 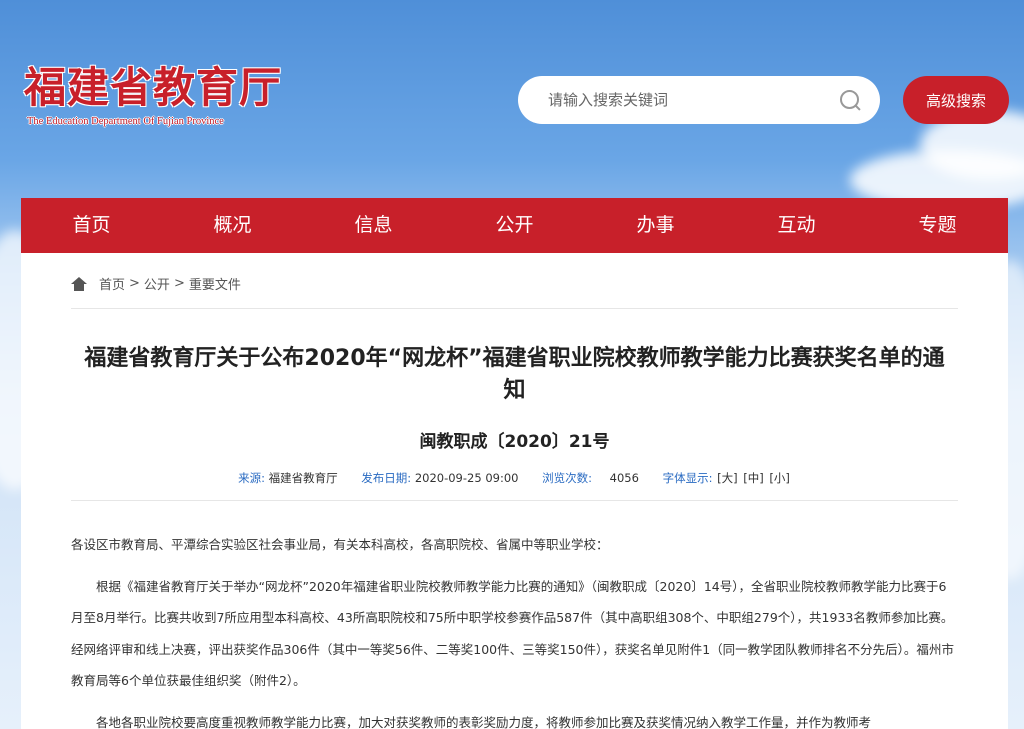 What do you see at coordinates (687, 478) in the screenshot?
I see `font-size-label: 字体显示:` at bounding box center [687, 478].